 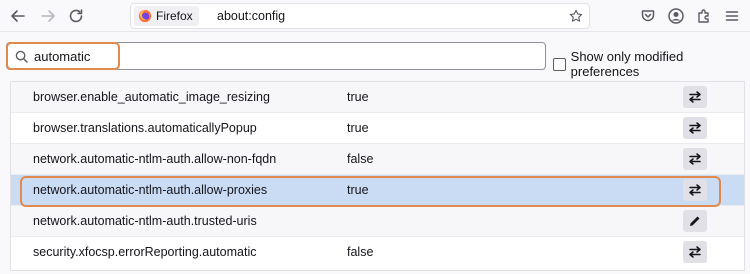 I want to click on menu-icon, so click(x=732, y=16).